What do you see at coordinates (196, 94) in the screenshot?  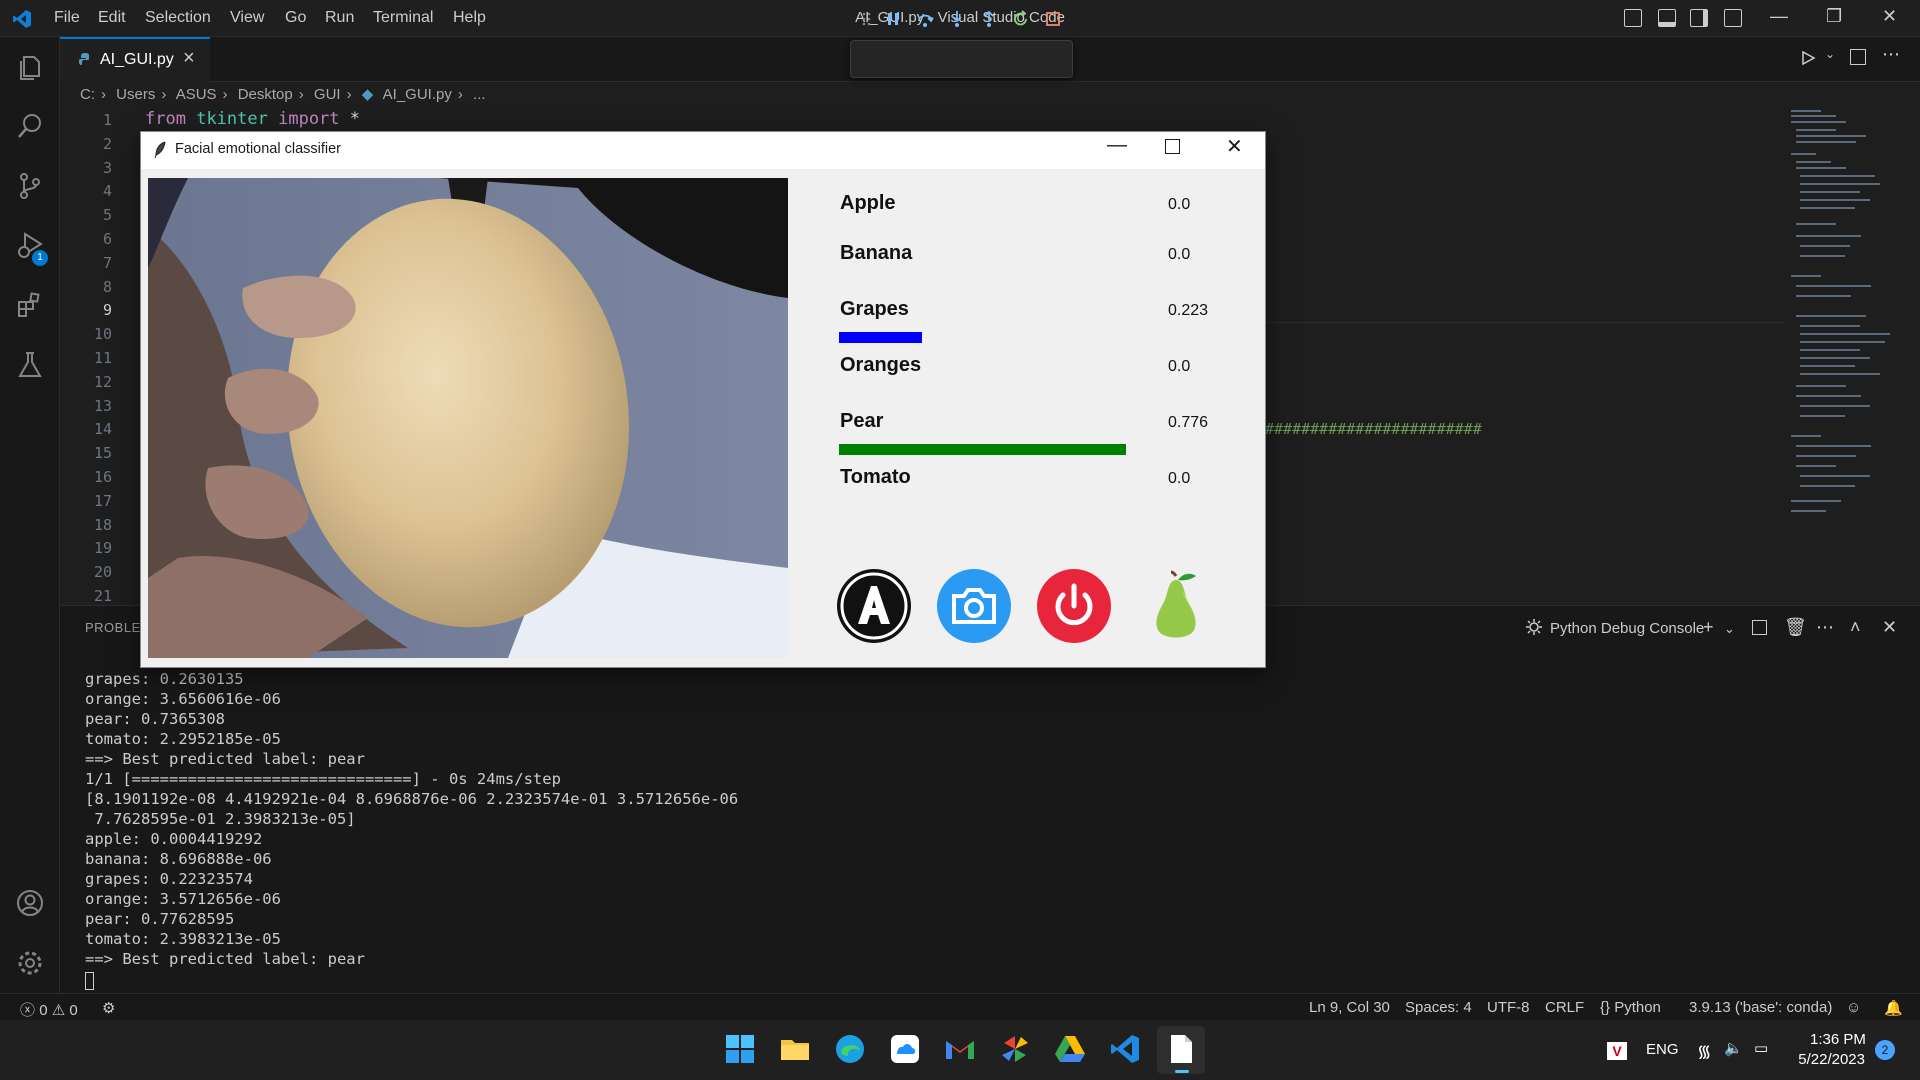 I see `breadcrumb-asus: ASUS` at bounding box center [196, 94].